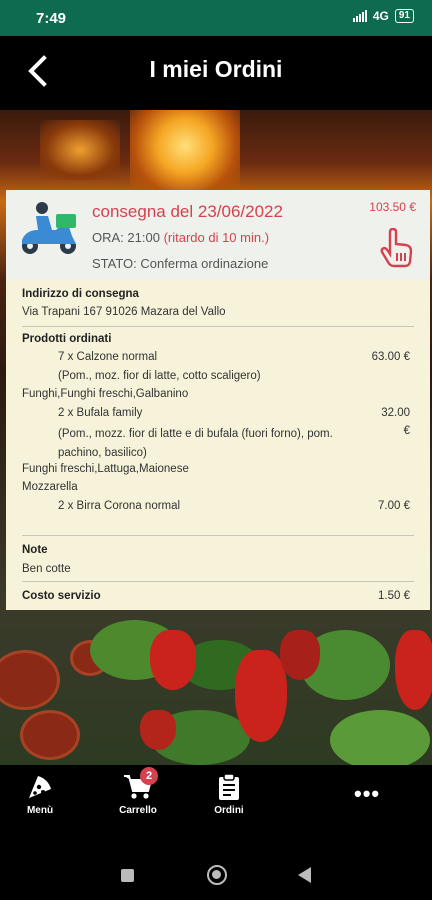  Describe the element at coordinates (119, 506) in the screenshot. I see `item-3-name: 2 x Birra Corona normal` at that location.